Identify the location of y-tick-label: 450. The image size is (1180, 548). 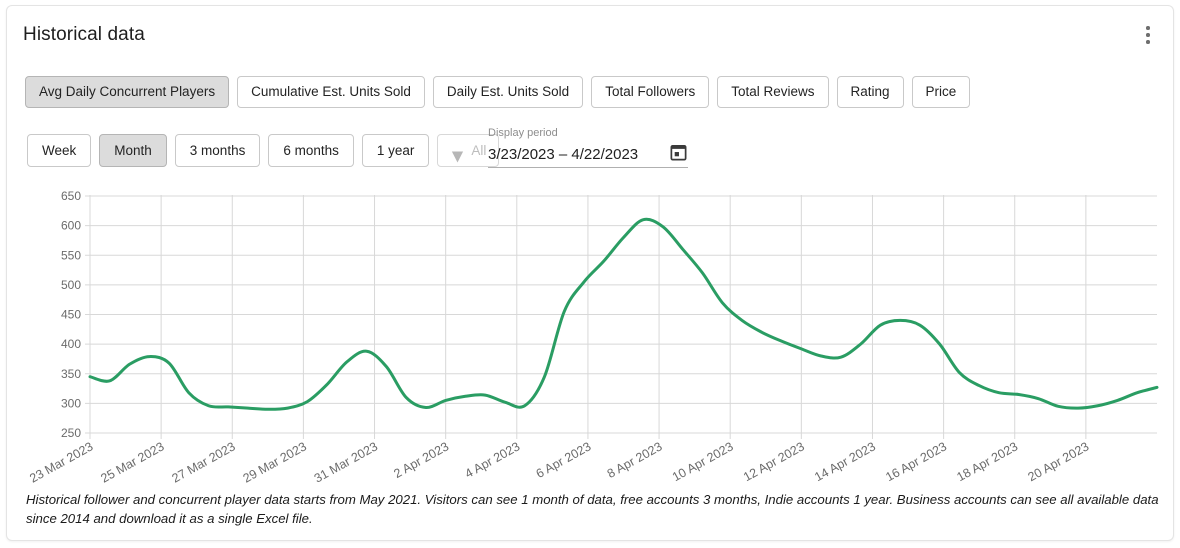
(71, 315).